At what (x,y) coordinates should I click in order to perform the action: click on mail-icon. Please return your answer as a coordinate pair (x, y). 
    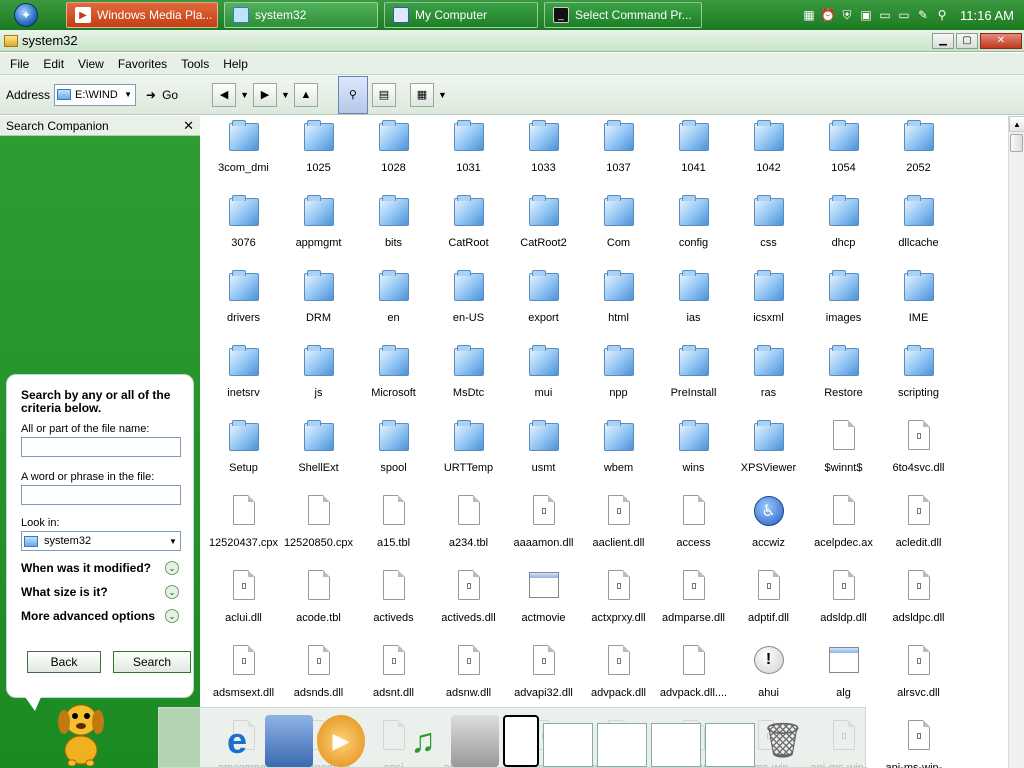
    Looking at the image, I should click on (289, 741).